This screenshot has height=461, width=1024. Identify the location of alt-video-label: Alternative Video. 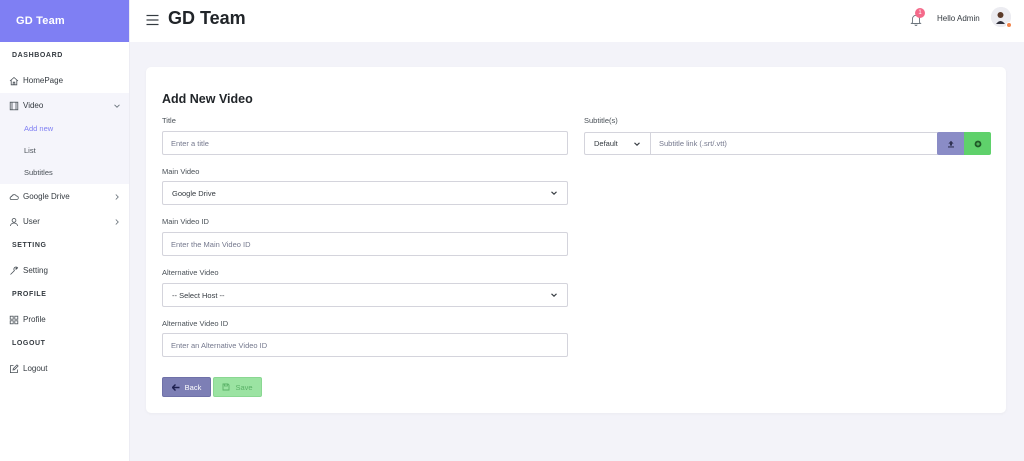
(190, 272).